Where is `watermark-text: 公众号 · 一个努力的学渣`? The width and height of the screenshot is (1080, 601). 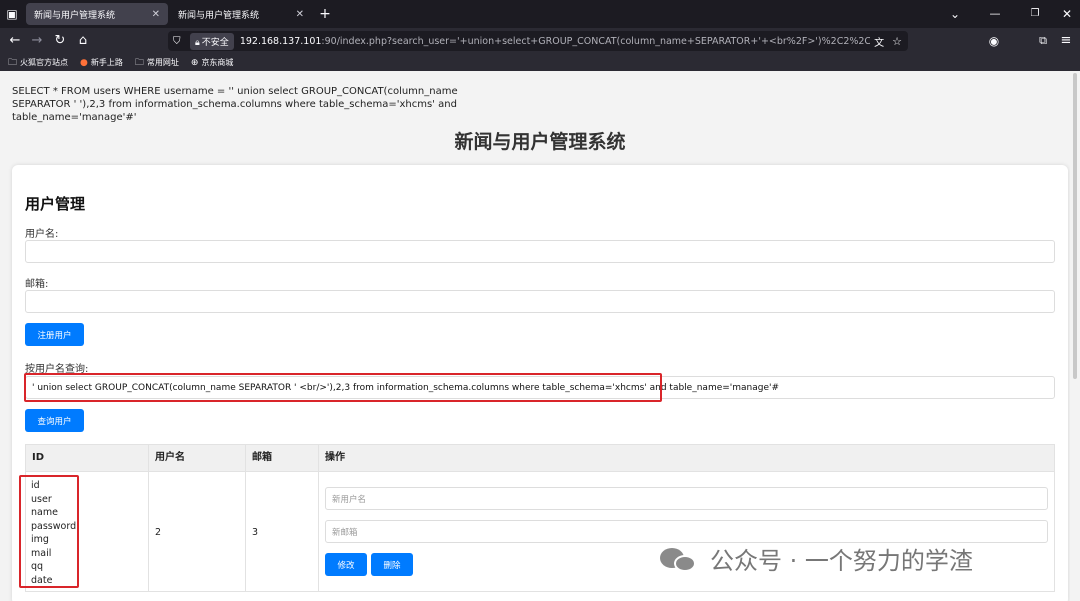
watermark-text: 公众号 · 一个努力的学渣 is located at coordinates (841, 561).